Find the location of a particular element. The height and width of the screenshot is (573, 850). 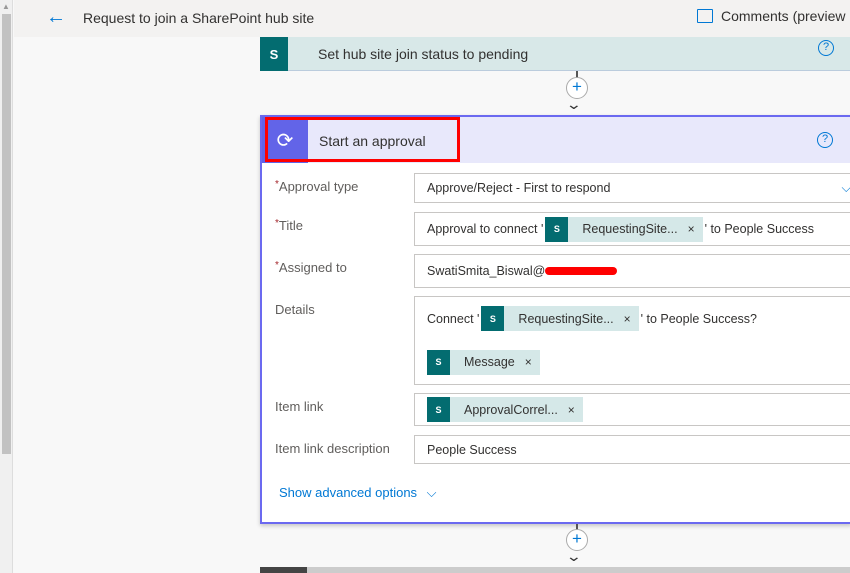

item-link-input: S ApprovalCorrel... × is located at coordinates (632, 409).